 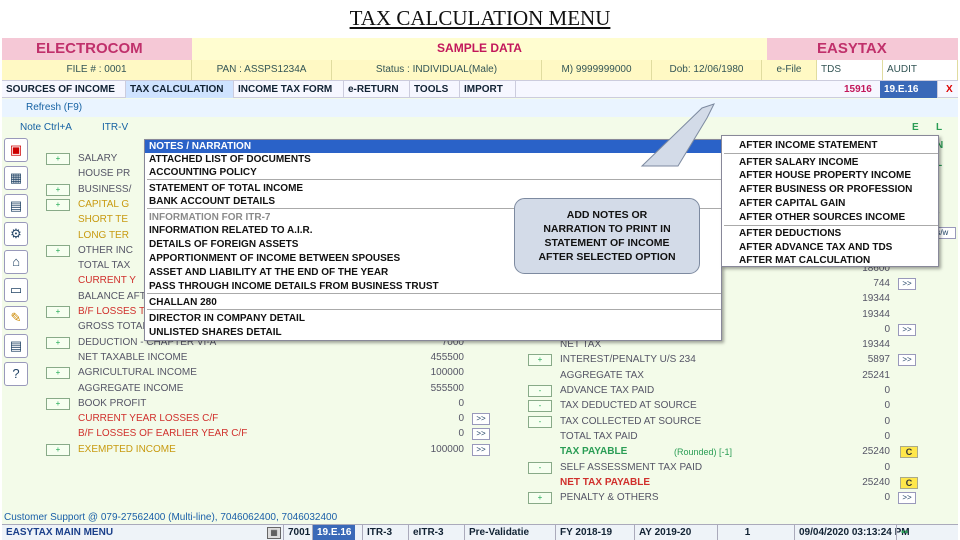 What do you see at coordinates (602, 375) in the screenshot?
I see `tax-label: AGGREGATE TAX` at bounding box center [602, 375].